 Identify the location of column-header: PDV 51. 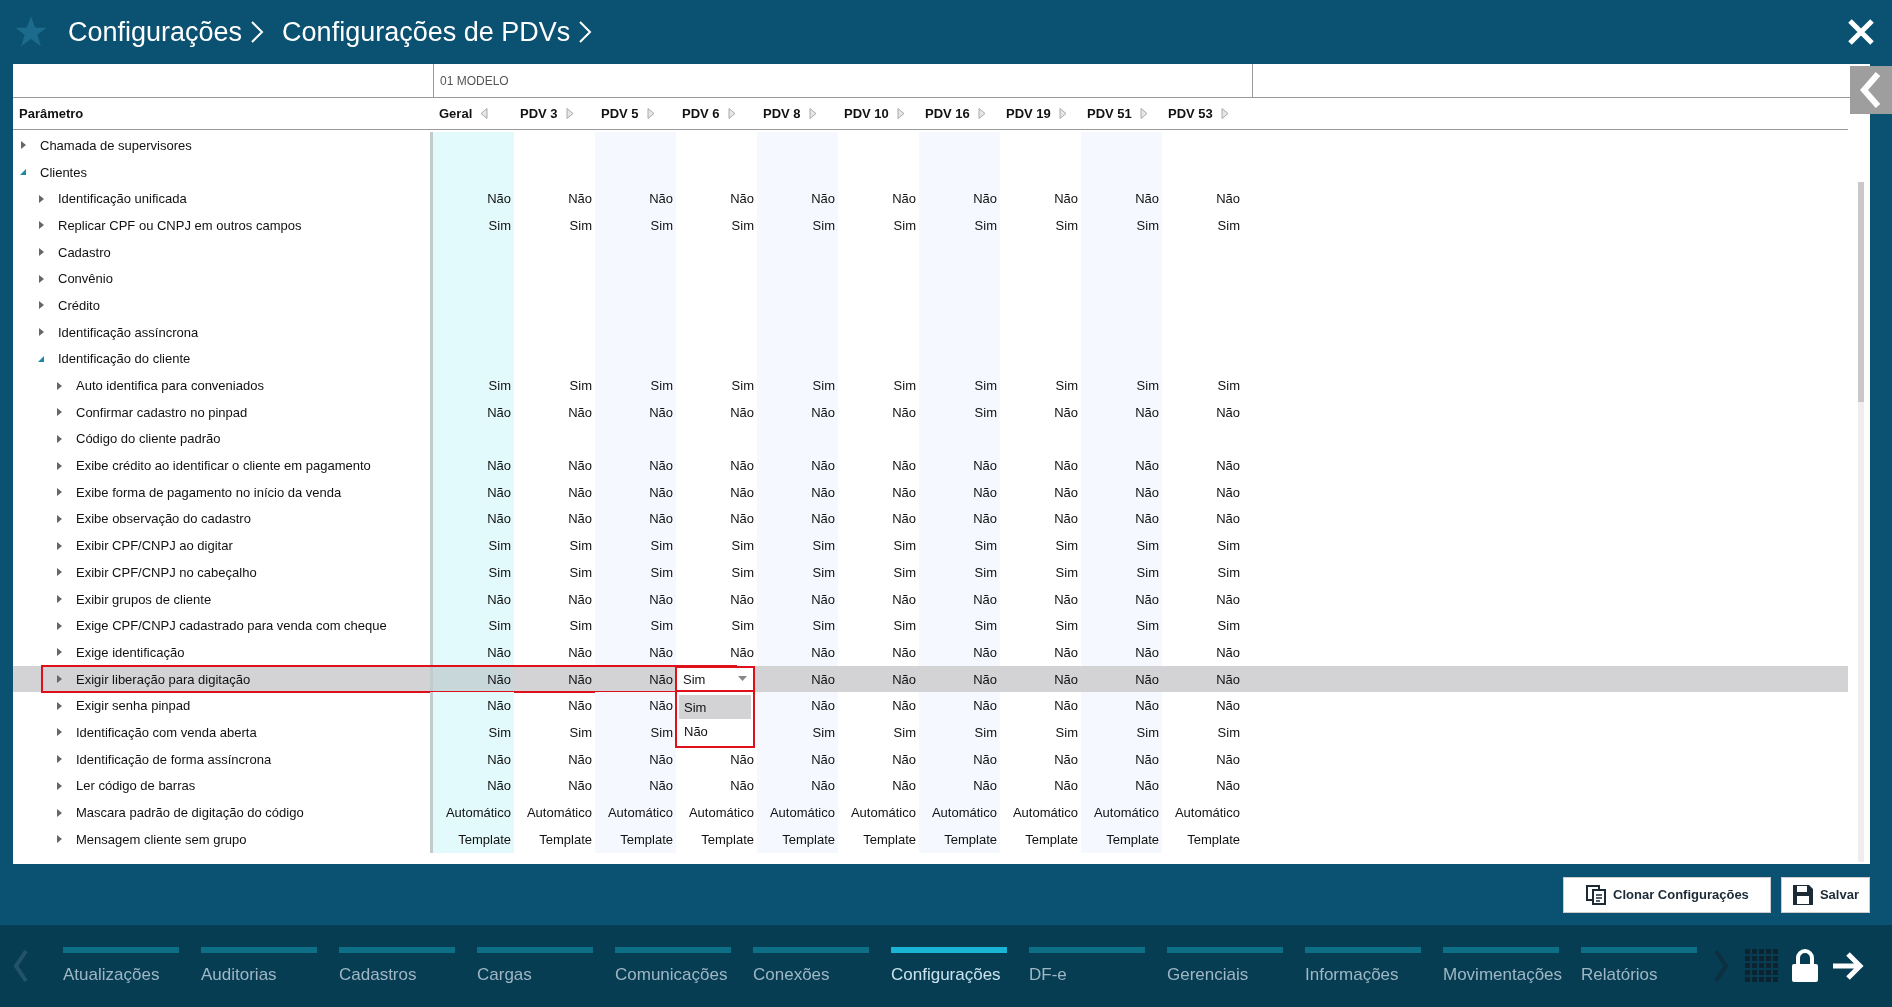
(1109, 113).